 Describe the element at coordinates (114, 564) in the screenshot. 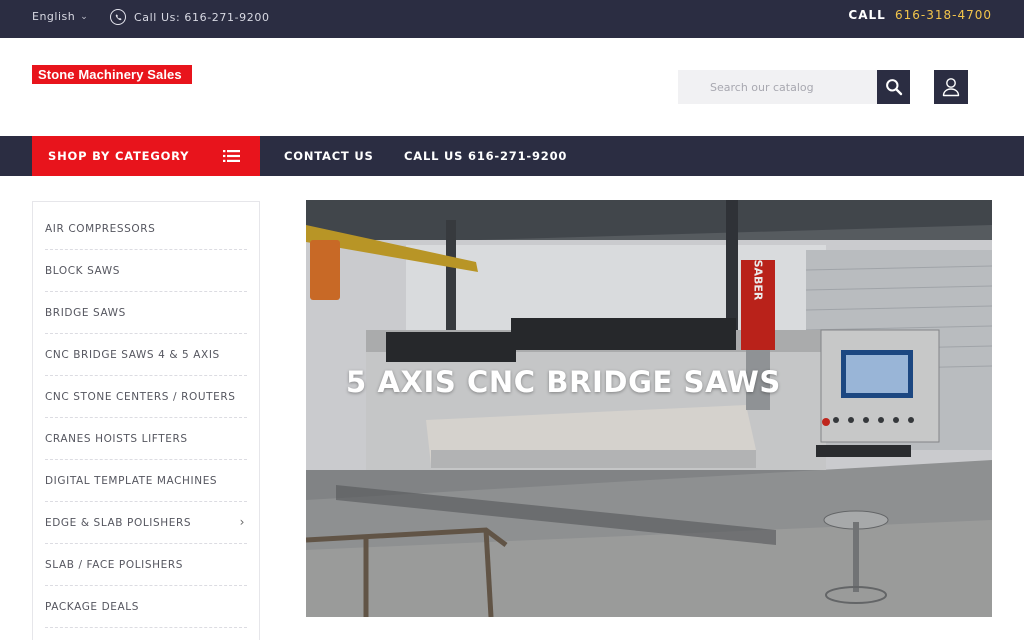

I see `category-label: SLAB / FACE POLISHERS` at that location.